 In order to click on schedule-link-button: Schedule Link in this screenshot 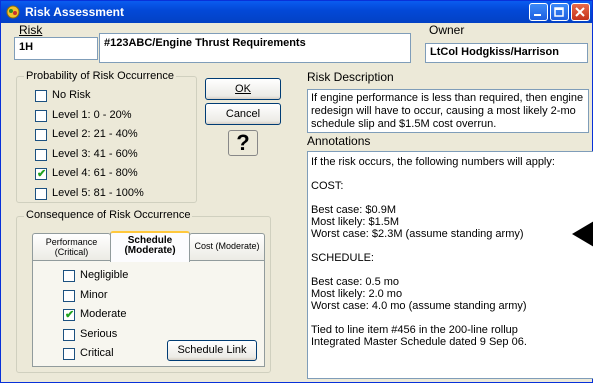, I will do `click(212, 350)`.